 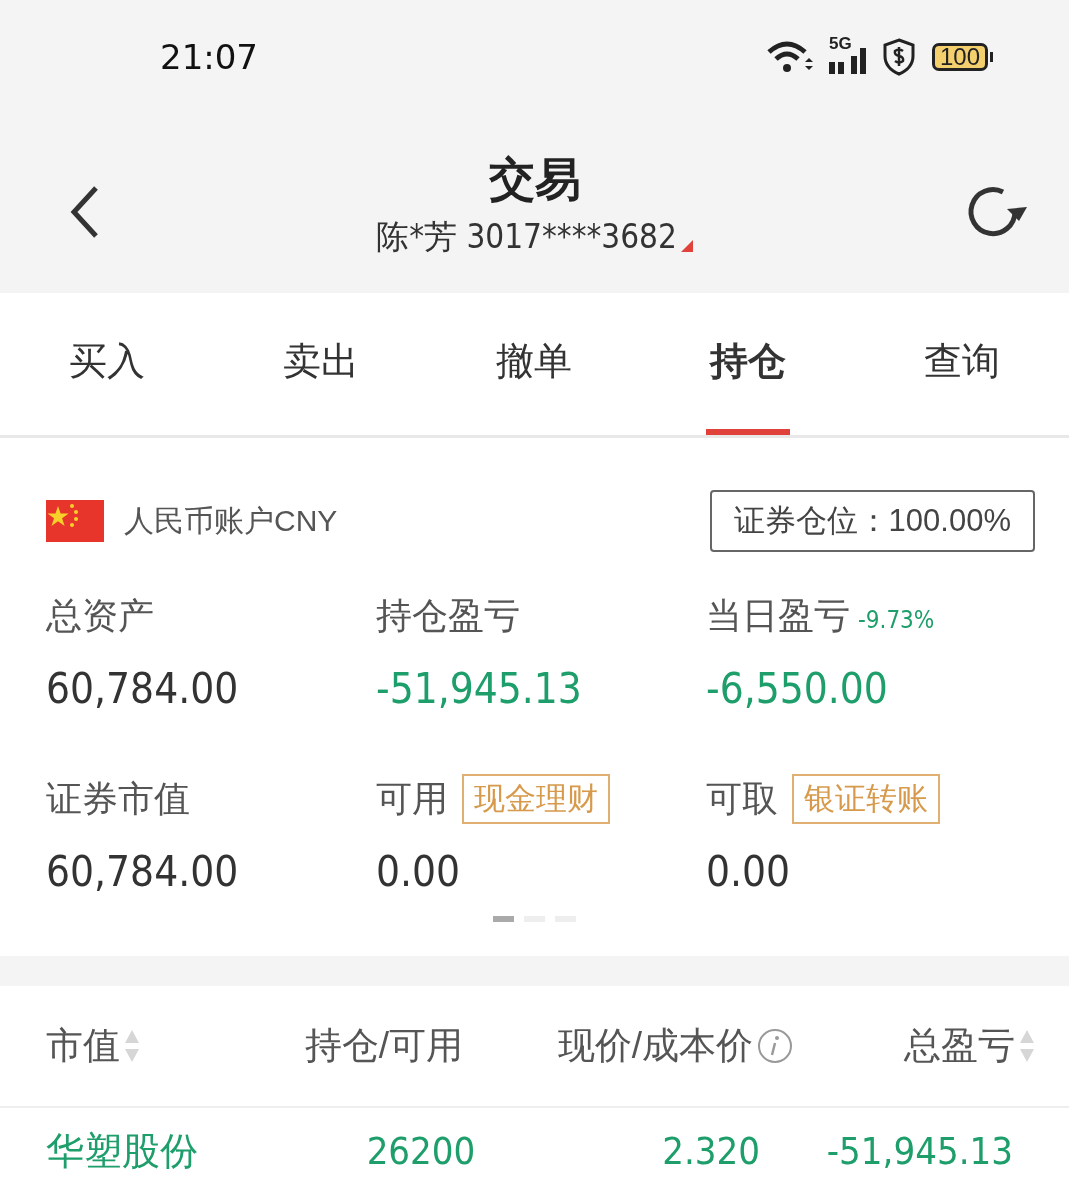 What do you see at coordinates (534, 179) in the screenshot?
I see `page-title: 交易` at bounding box center [534, 179].